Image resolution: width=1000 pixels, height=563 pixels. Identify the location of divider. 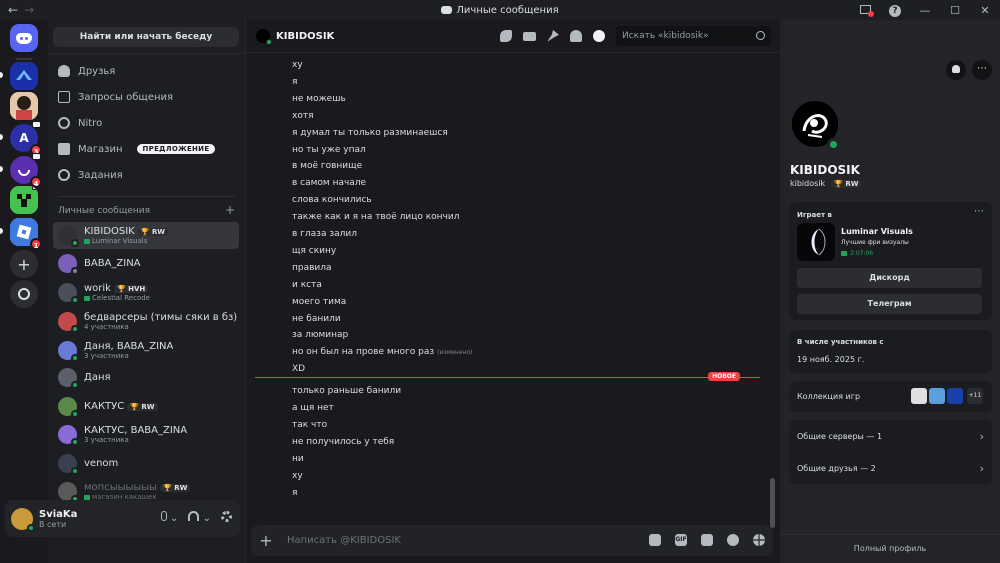
(146, 53).